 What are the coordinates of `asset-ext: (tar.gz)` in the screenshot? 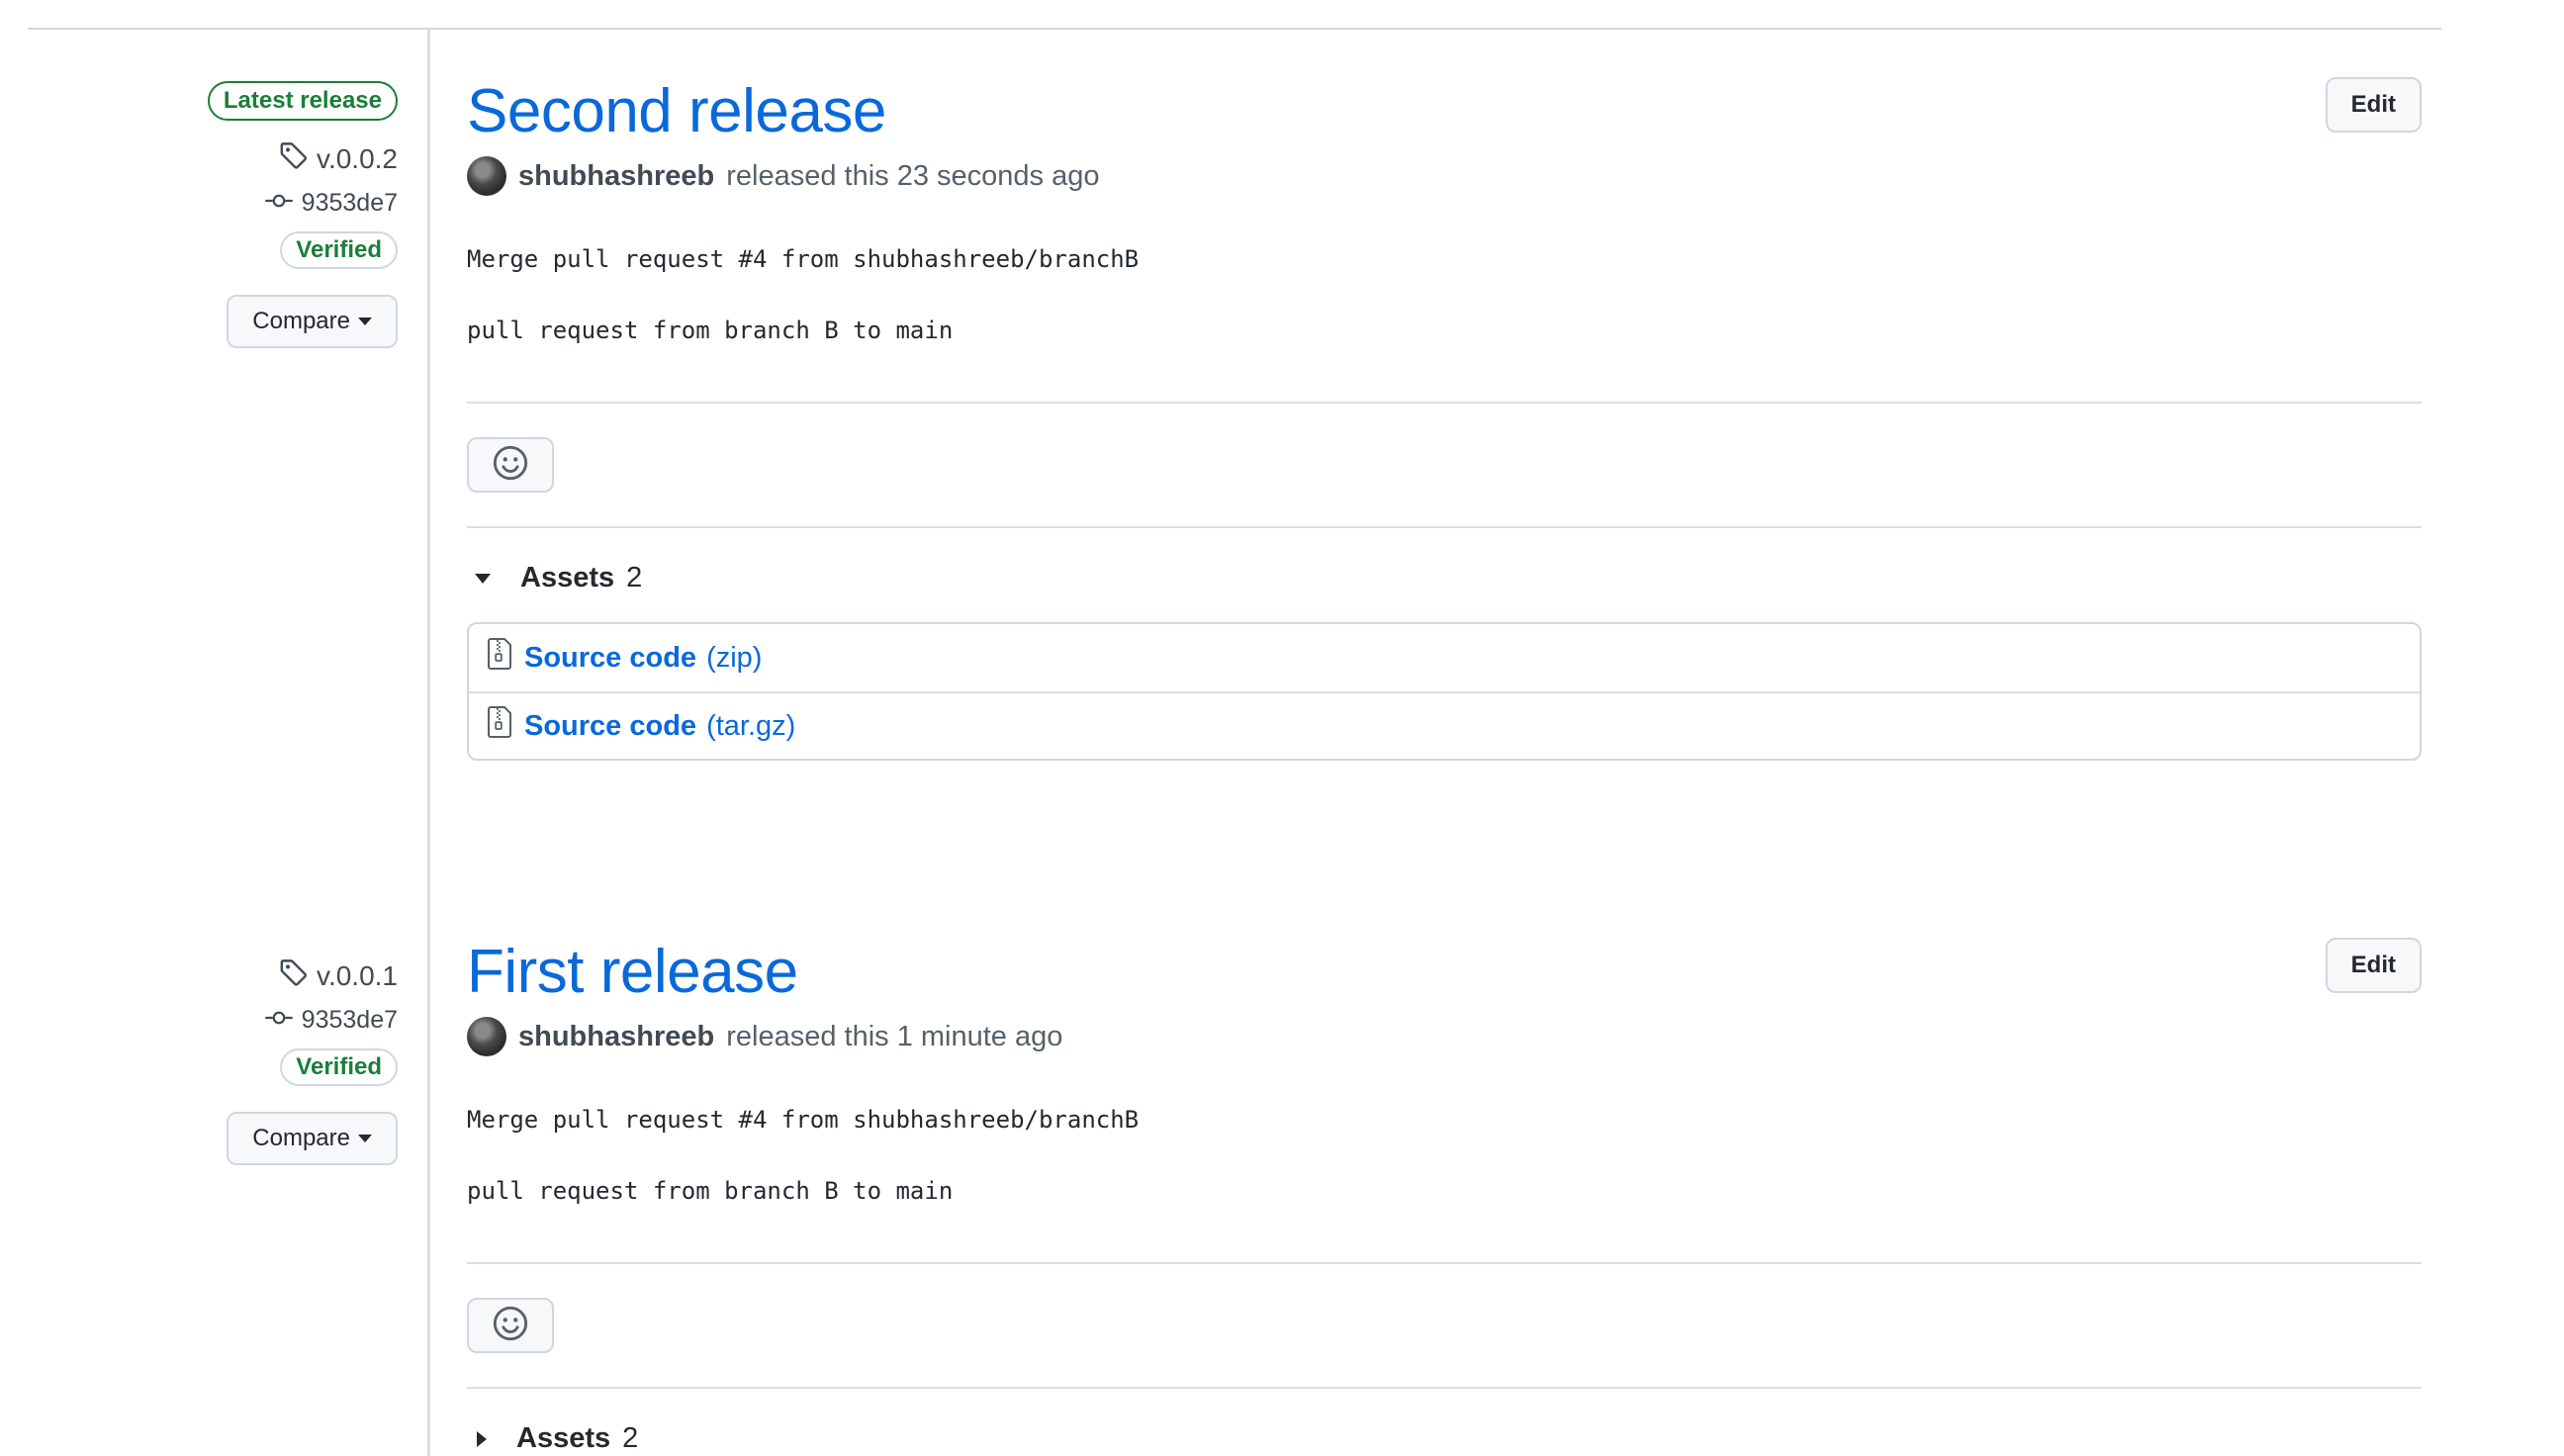 It's located at (751, 725).